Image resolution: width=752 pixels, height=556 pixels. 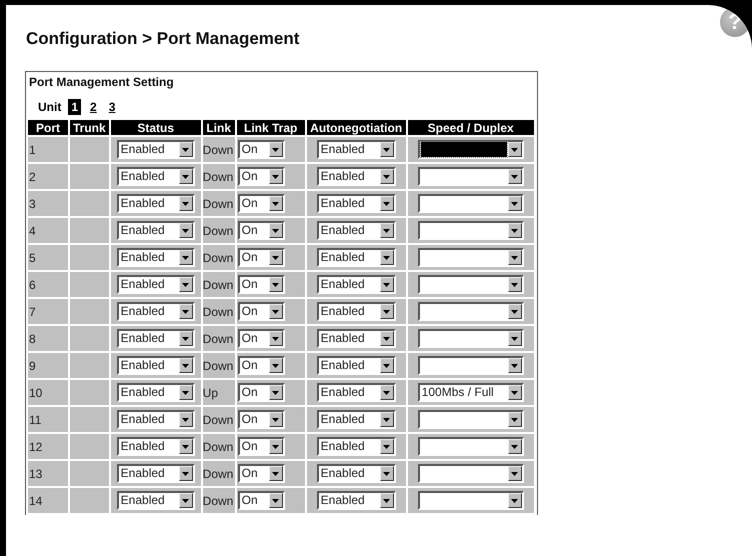 I want to click on table-cell: 9, so click(x=48, y=365).